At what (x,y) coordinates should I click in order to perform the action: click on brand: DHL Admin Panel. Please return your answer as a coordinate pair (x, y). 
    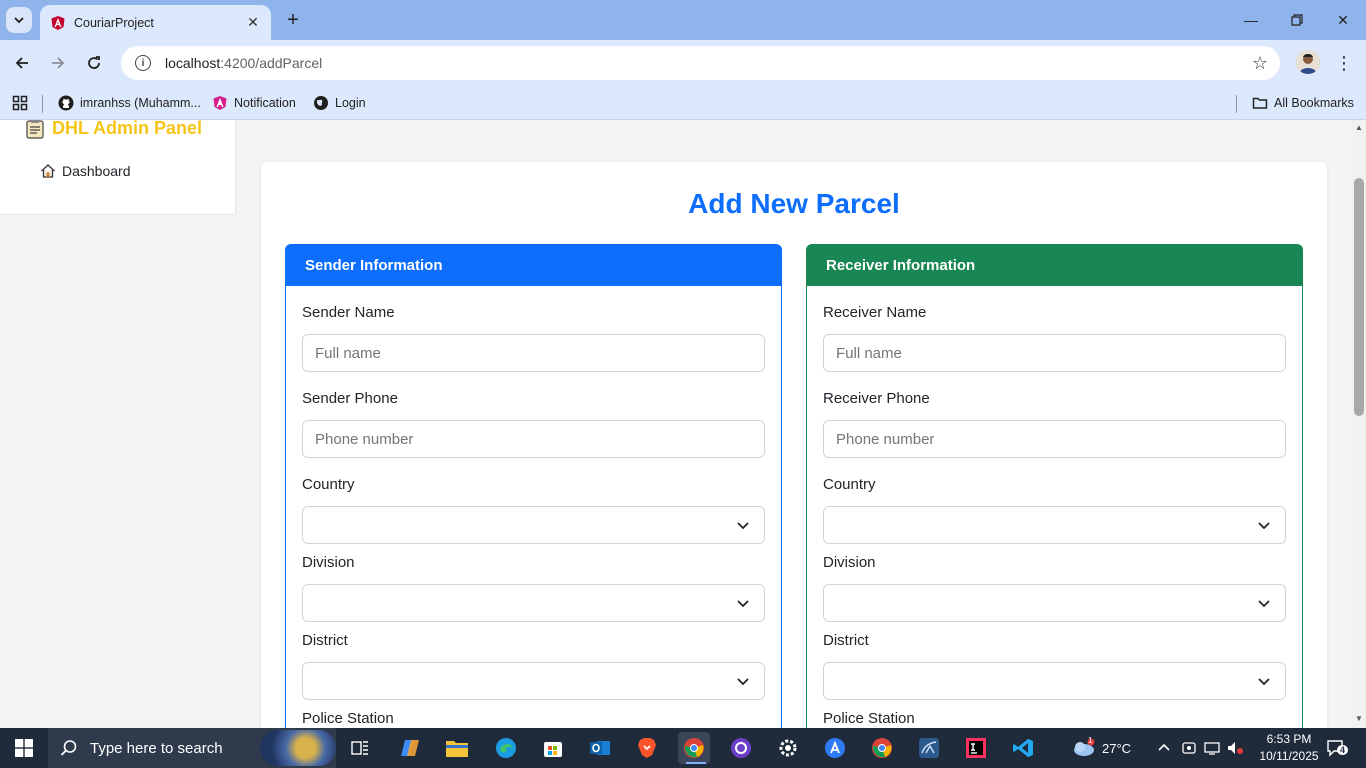
    Looking at the image, I should click on (114, 129).